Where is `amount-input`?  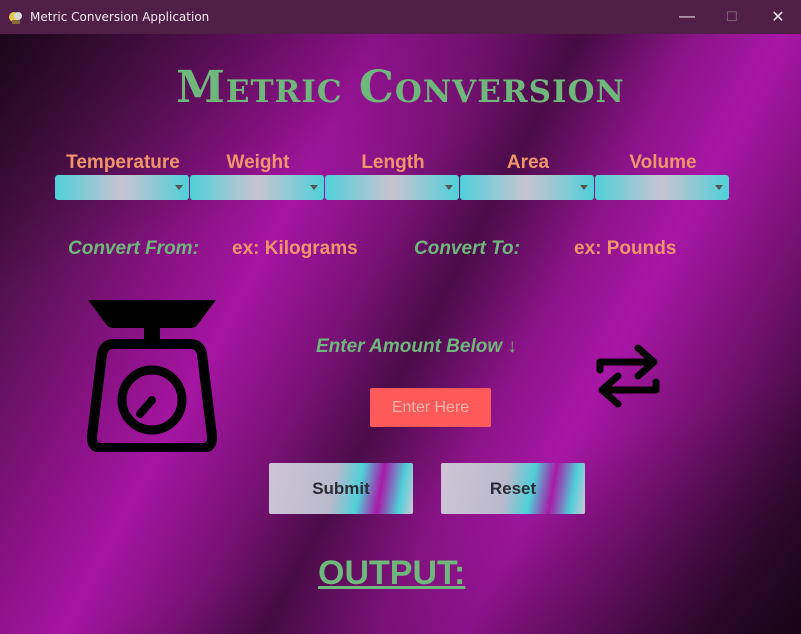
amount-input is located at coordinates (430, 407).